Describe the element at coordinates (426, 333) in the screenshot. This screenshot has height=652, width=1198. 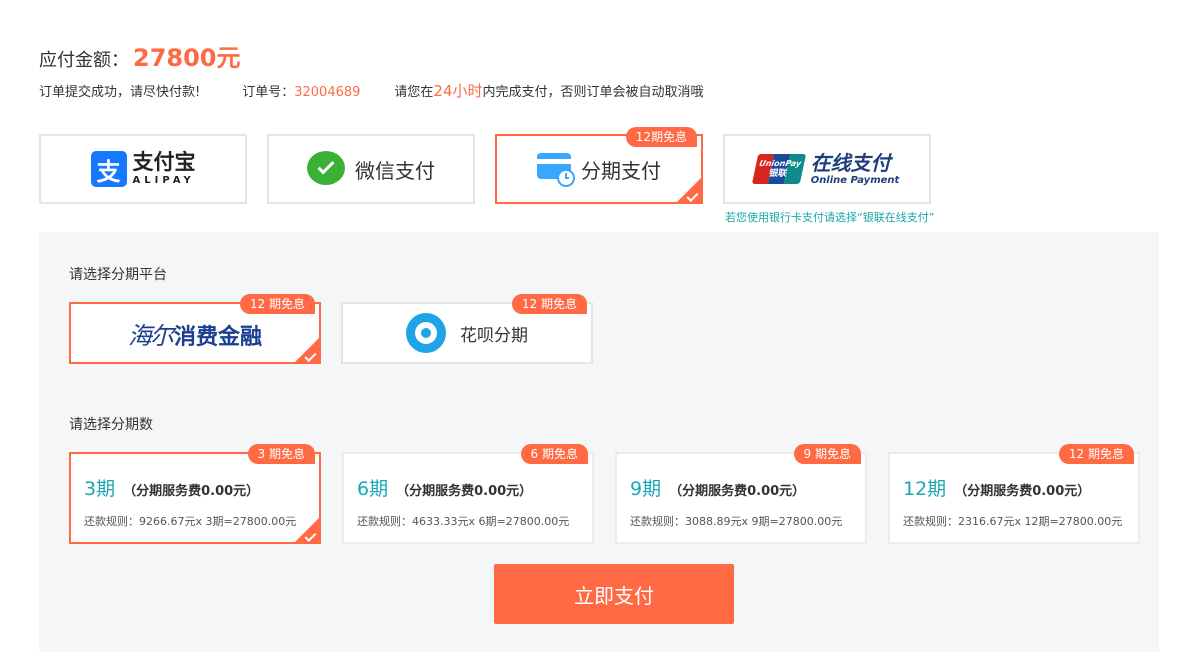
I see `huabei-icon` at that location.